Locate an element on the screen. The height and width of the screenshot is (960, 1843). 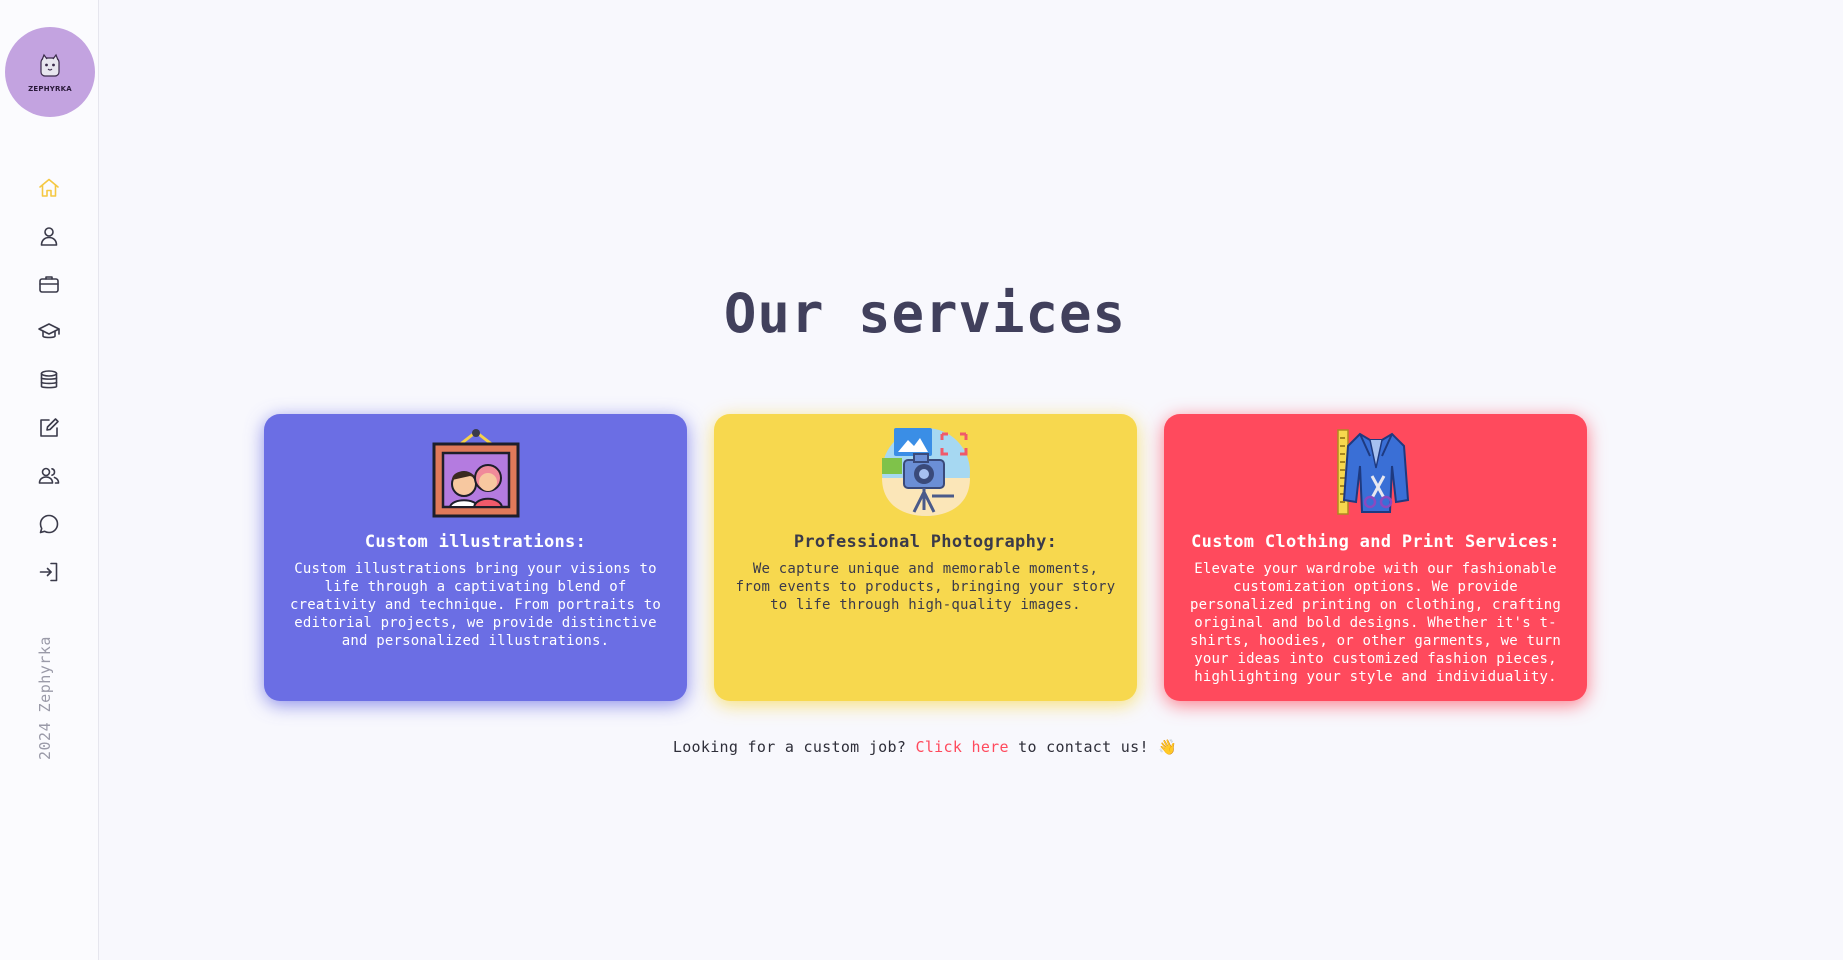
user-icon is located at coordinates (49, 236).